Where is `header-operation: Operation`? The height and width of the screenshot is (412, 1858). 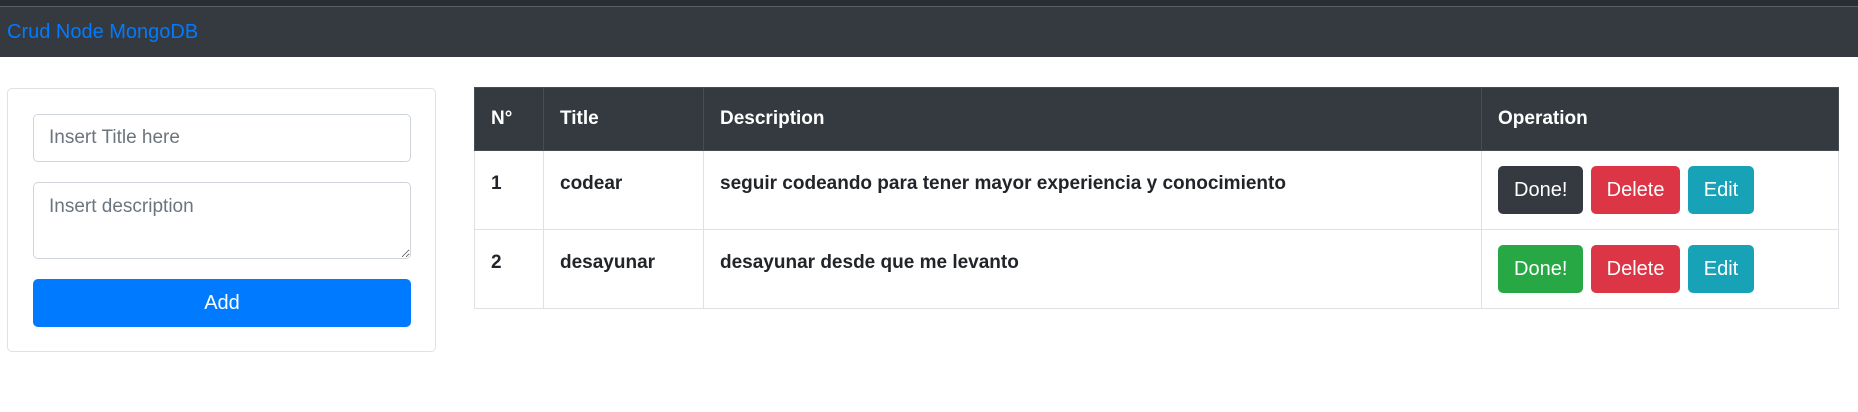 header-operation: Operation is located at coordinates (1660, 119).